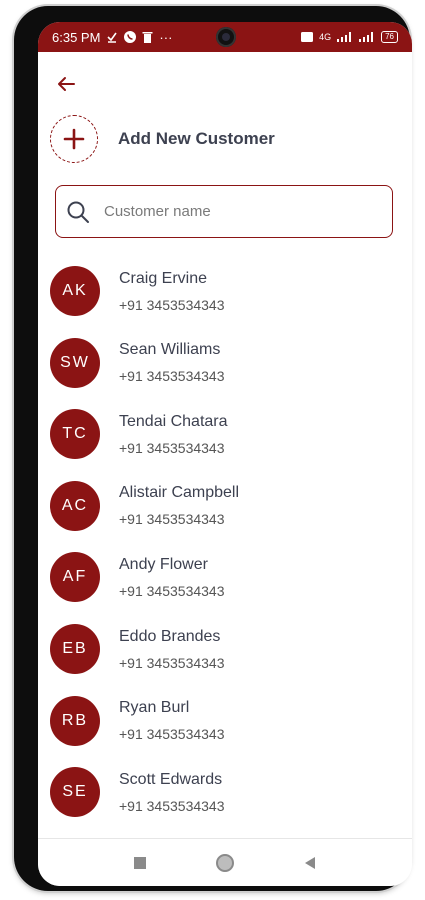  I want to click on volte-icon, so click(307, 37).